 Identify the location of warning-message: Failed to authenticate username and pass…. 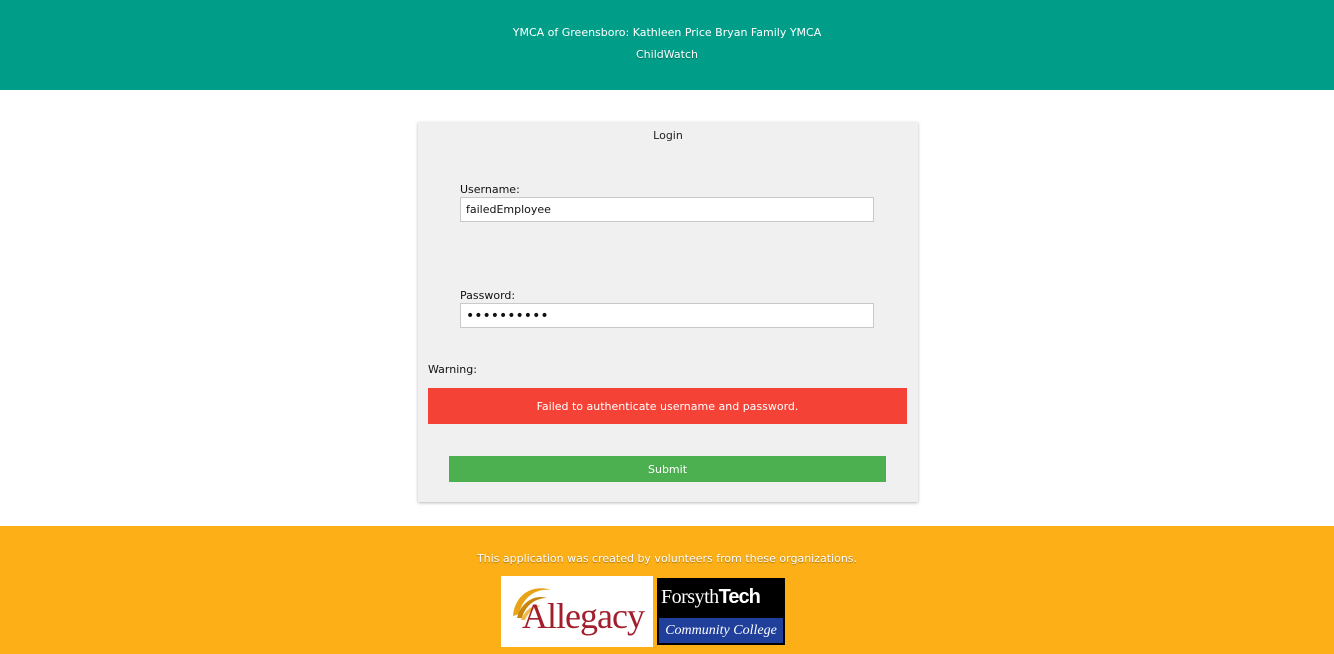
(667, 406).